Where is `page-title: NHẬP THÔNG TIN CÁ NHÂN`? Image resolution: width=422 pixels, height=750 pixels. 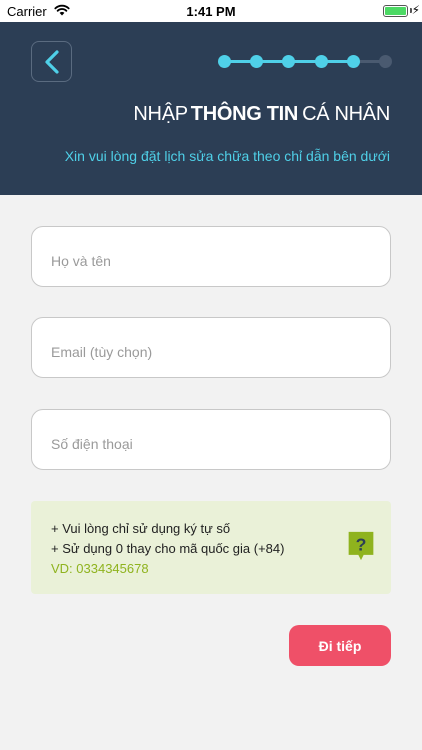
page-title: NHẬP THÔNG TIN CÁ NHÂN is located at coordinates (261, 114).